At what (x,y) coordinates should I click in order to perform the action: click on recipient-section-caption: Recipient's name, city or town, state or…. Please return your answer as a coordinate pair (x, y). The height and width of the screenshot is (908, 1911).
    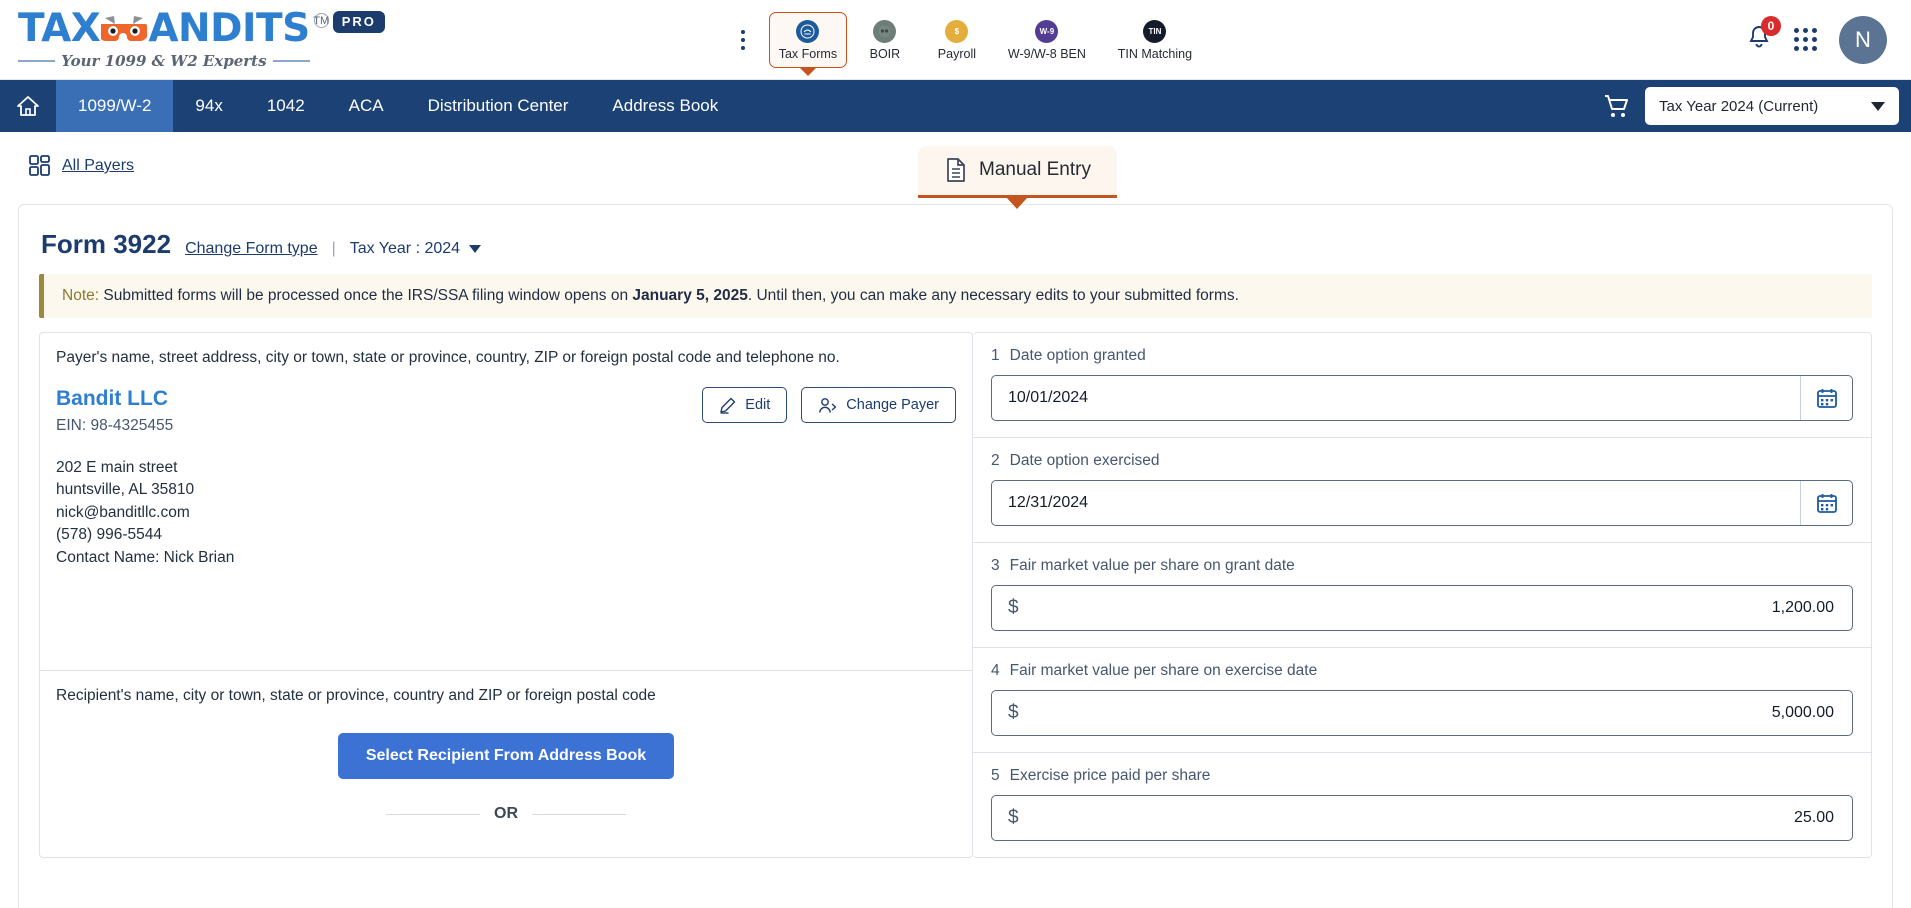
    Looking at the image, I should click on (356, 695).